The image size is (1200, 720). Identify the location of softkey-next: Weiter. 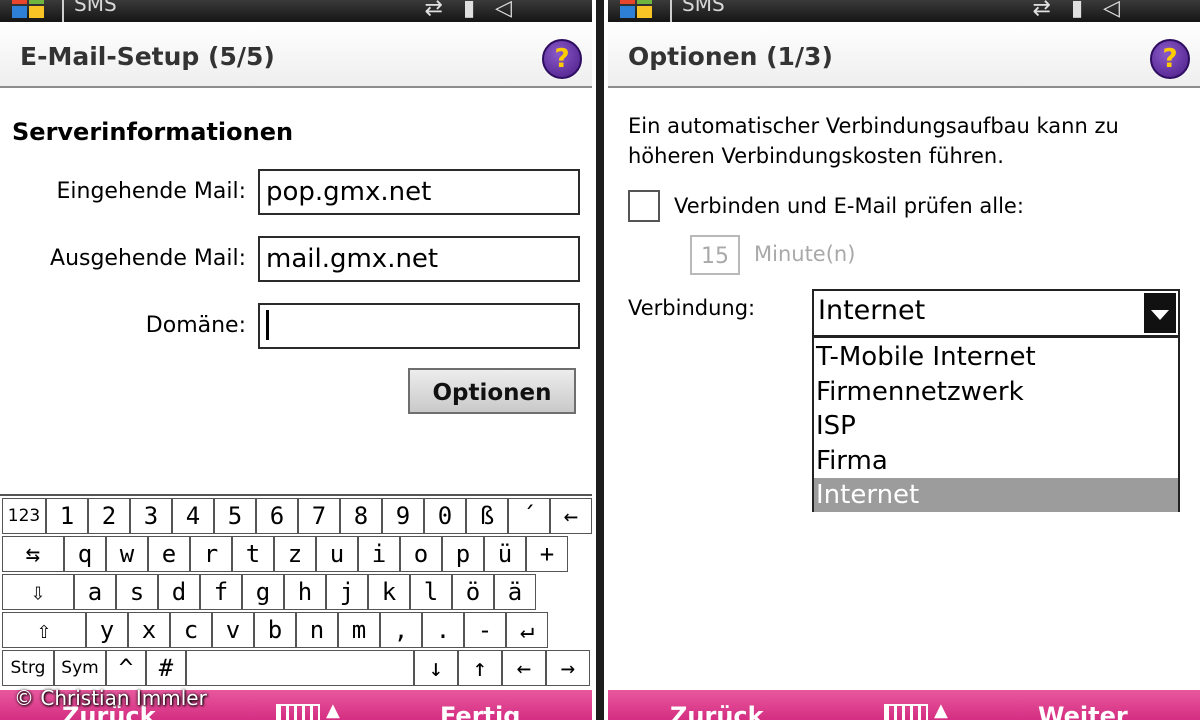
(1083, 711).